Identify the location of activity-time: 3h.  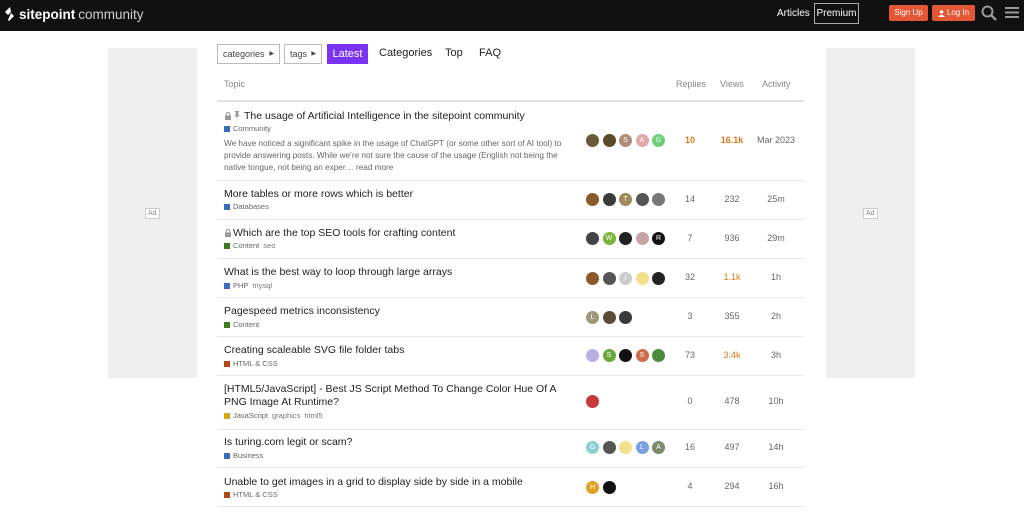
(776, 355).